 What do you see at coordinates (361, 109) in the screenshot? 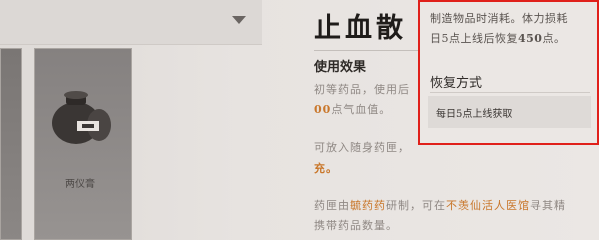
I see `effect-text: 点气血值。` at bounding box center [361, 109].